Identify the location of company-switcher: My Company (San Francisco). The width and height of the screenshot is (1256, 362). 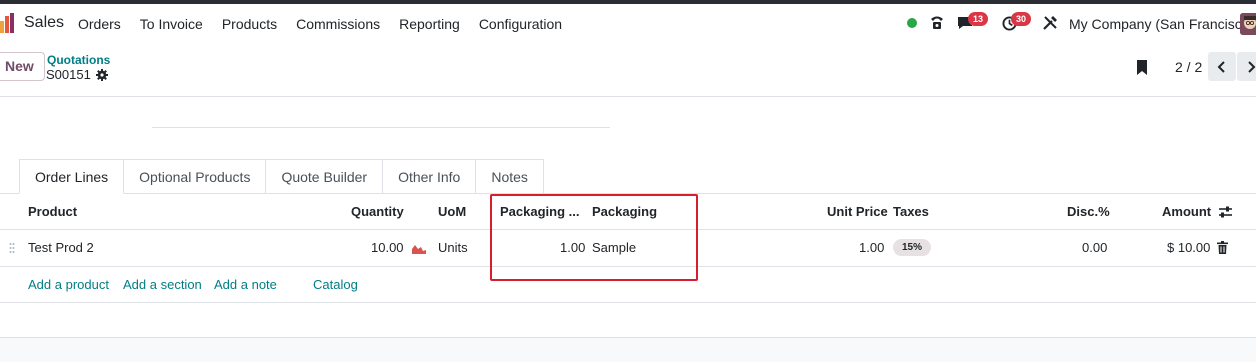
(1161, 24).